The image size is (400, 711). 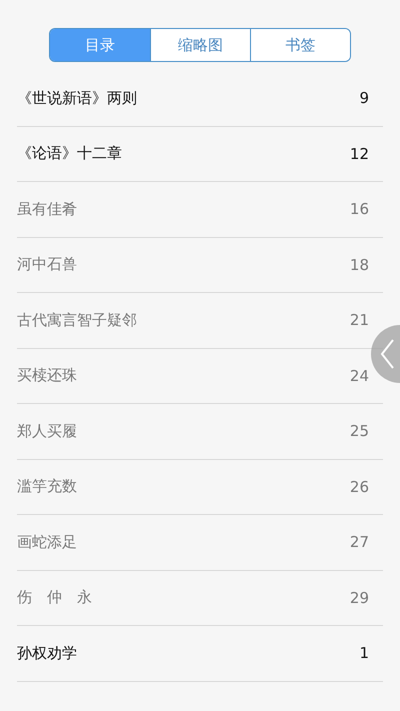 What do you see at coordinates (77, 320) in the screenshot?
I see `chapter-title: 古代寓言智子疑邻` at bounding box center [77, 320].